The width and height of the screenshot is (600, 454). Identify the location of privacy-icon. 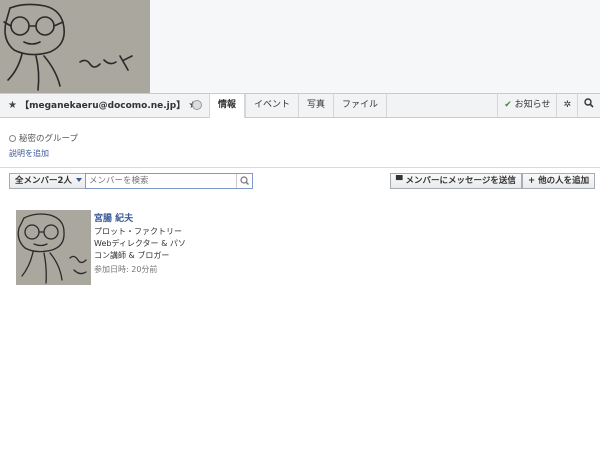
(197, 105).